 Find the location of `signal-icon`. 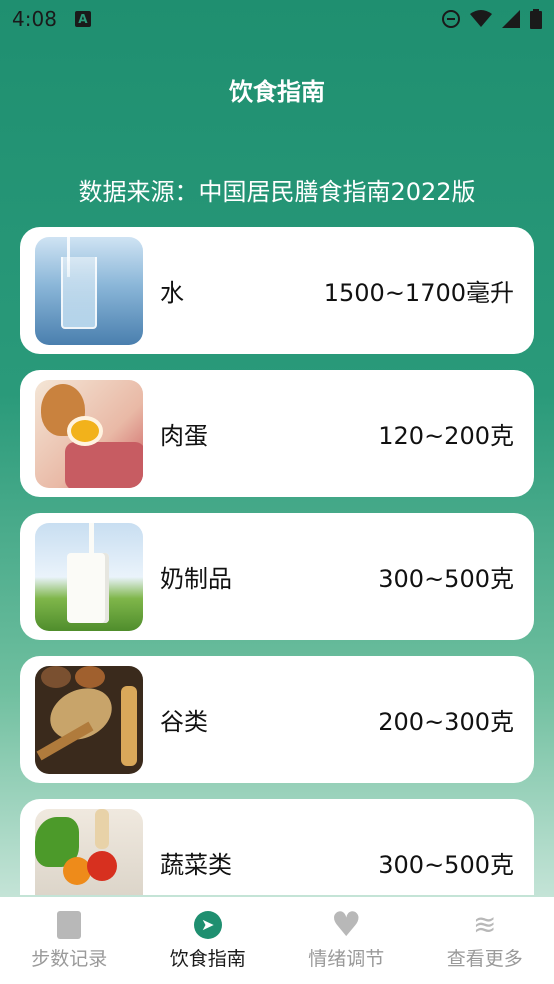

signal-icon is located at coordinates (511, 19).